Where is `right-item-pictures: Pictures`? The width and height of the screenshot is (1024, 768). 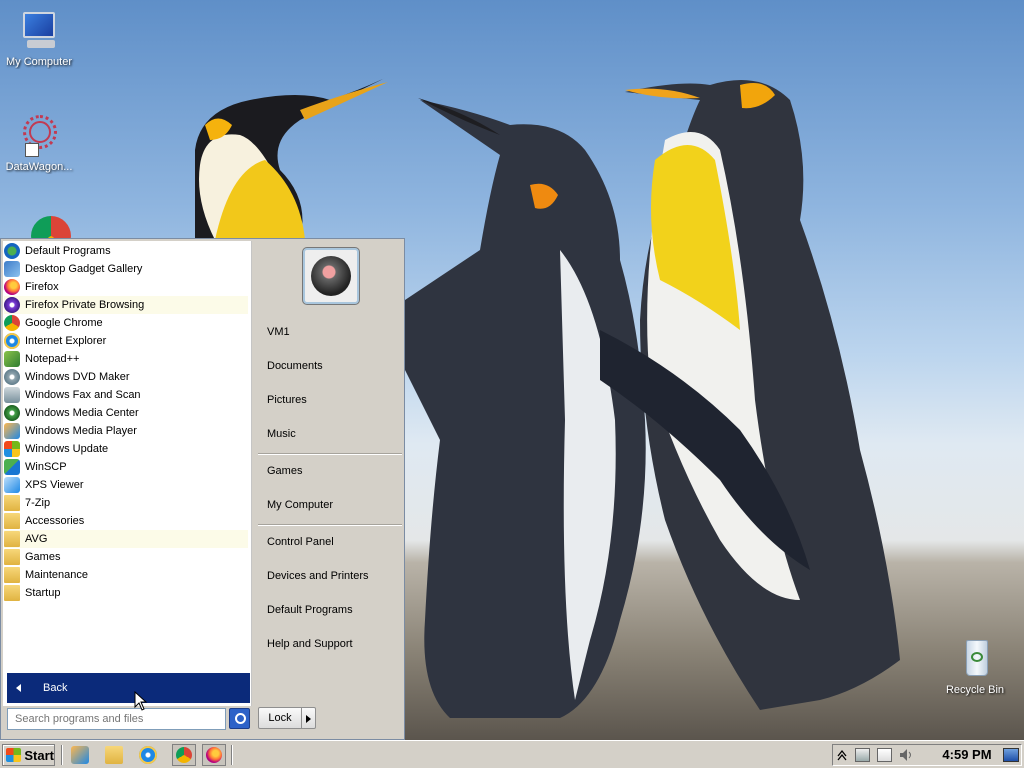
right-item-pictures: Pictures is located at coordinates (287, 400).